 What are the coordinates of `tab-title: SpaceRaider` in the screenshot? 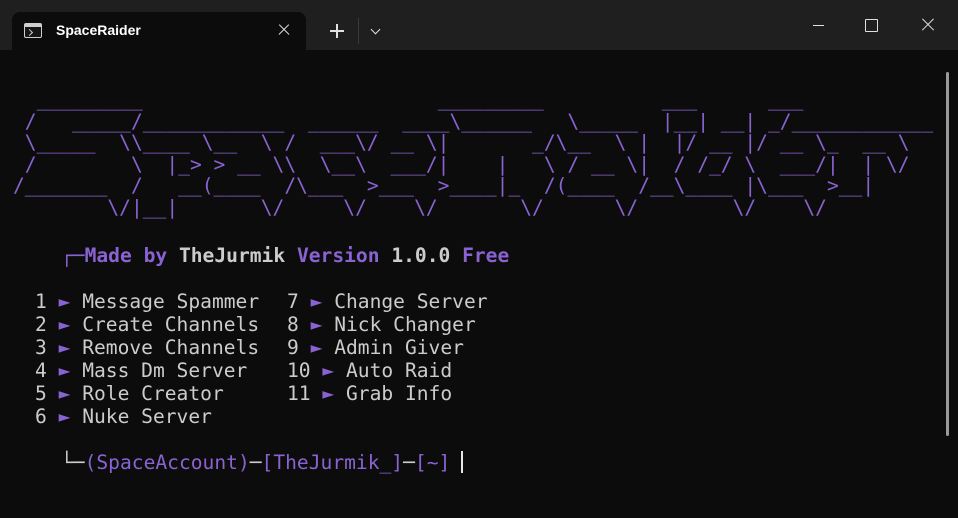 It's located at (98, 30).